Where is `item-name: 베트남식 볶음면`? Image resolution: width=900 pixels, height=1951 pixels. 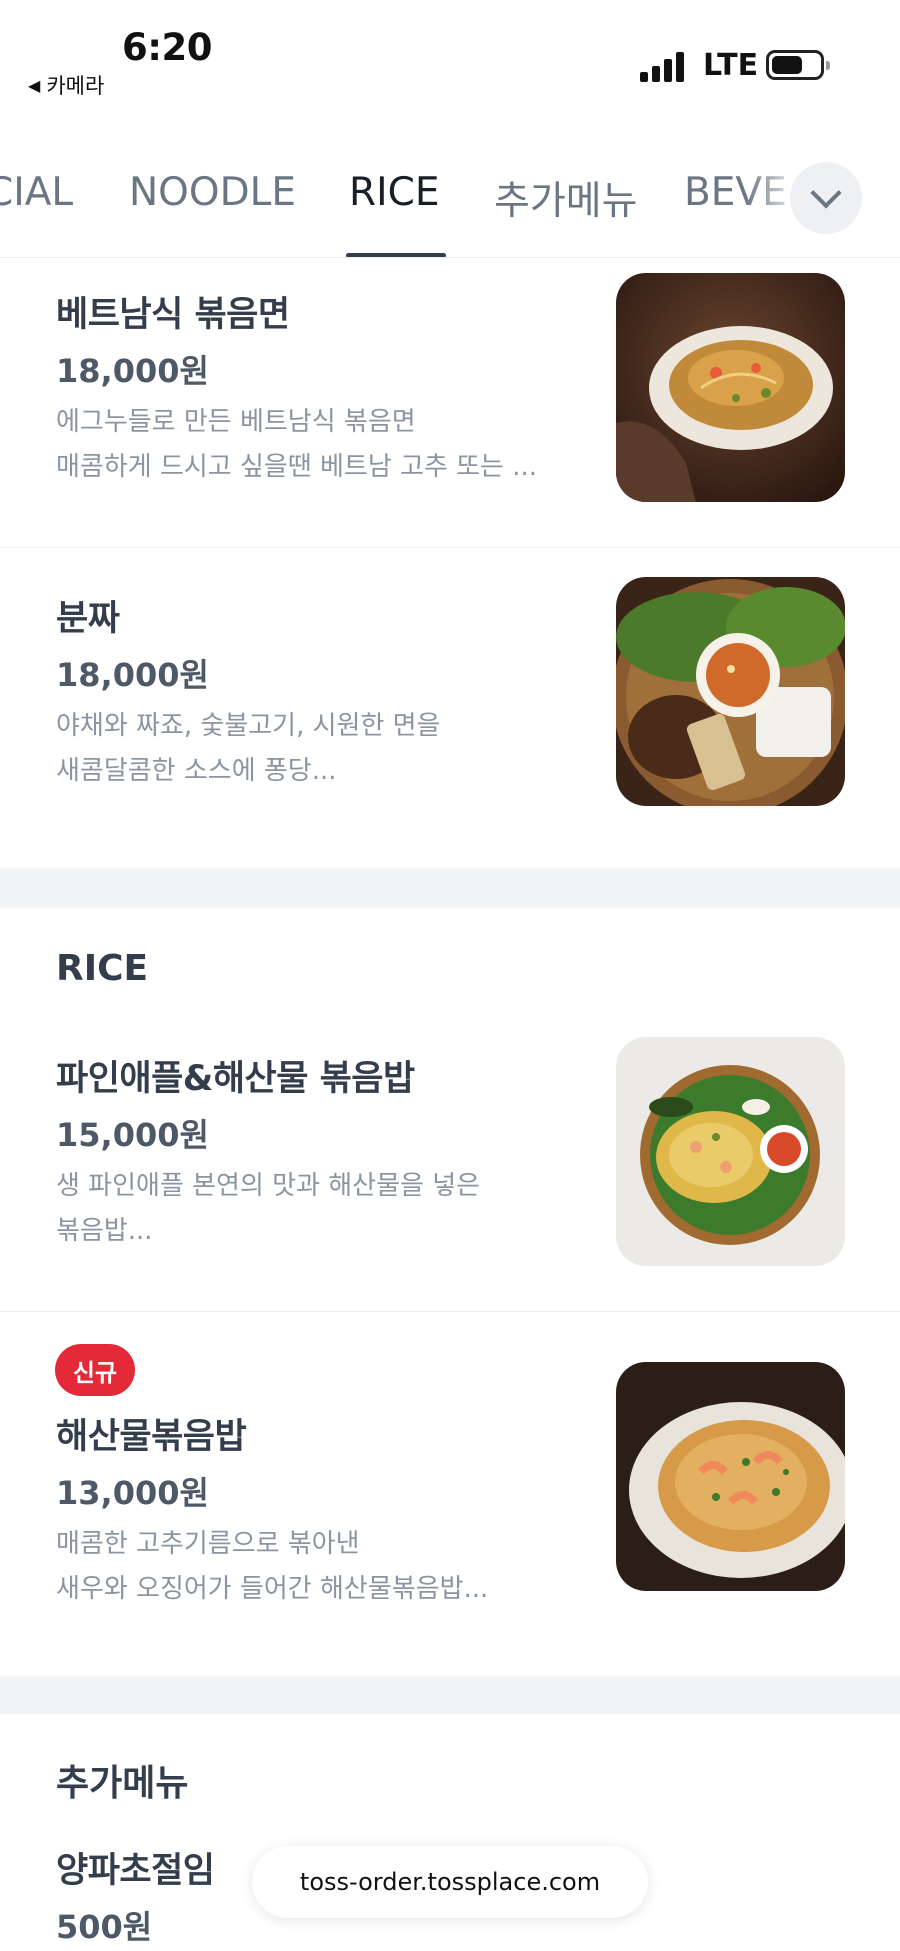
item-name: 베트남식 볶음면 is located at coordinates (173, 315).